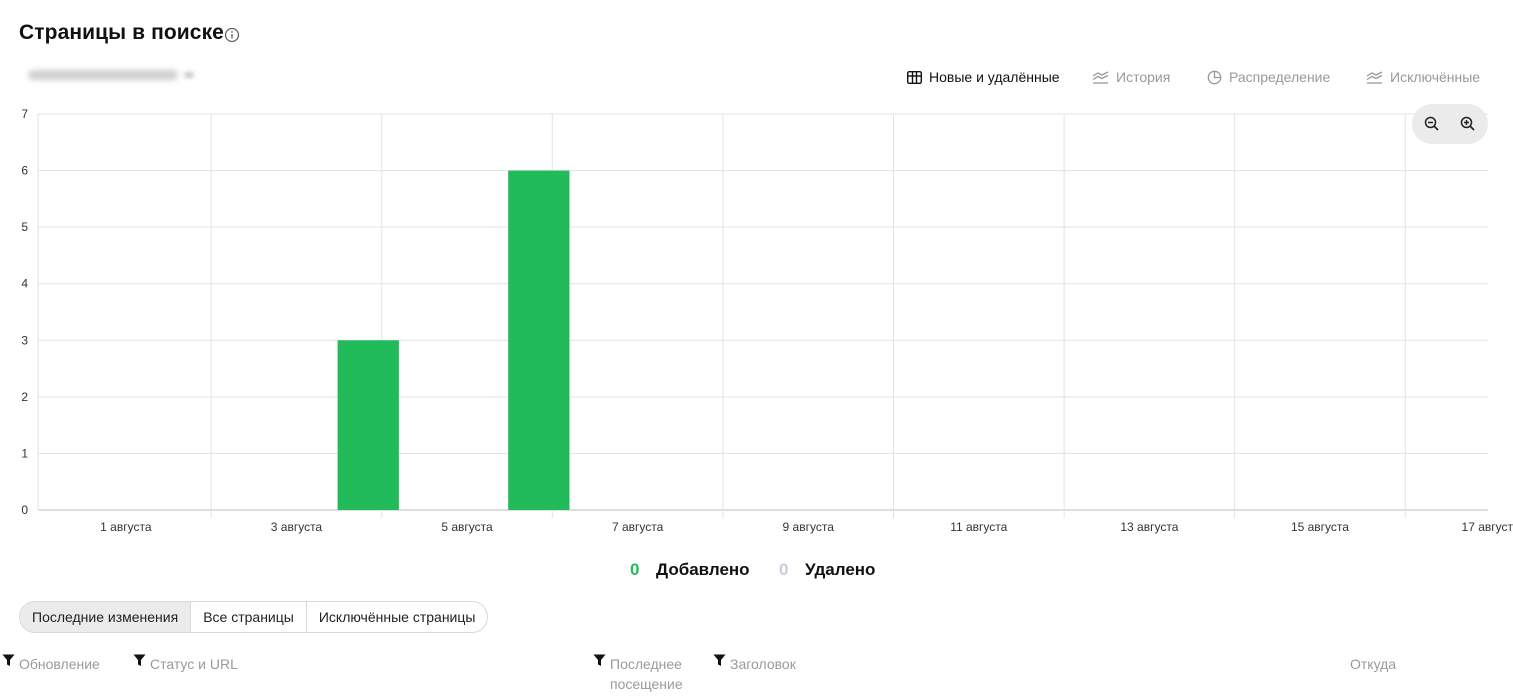 Image resolution: width=1513 pixels, height=700 pixels. I want to click on column-updated: Обновление, so click(51, 664).